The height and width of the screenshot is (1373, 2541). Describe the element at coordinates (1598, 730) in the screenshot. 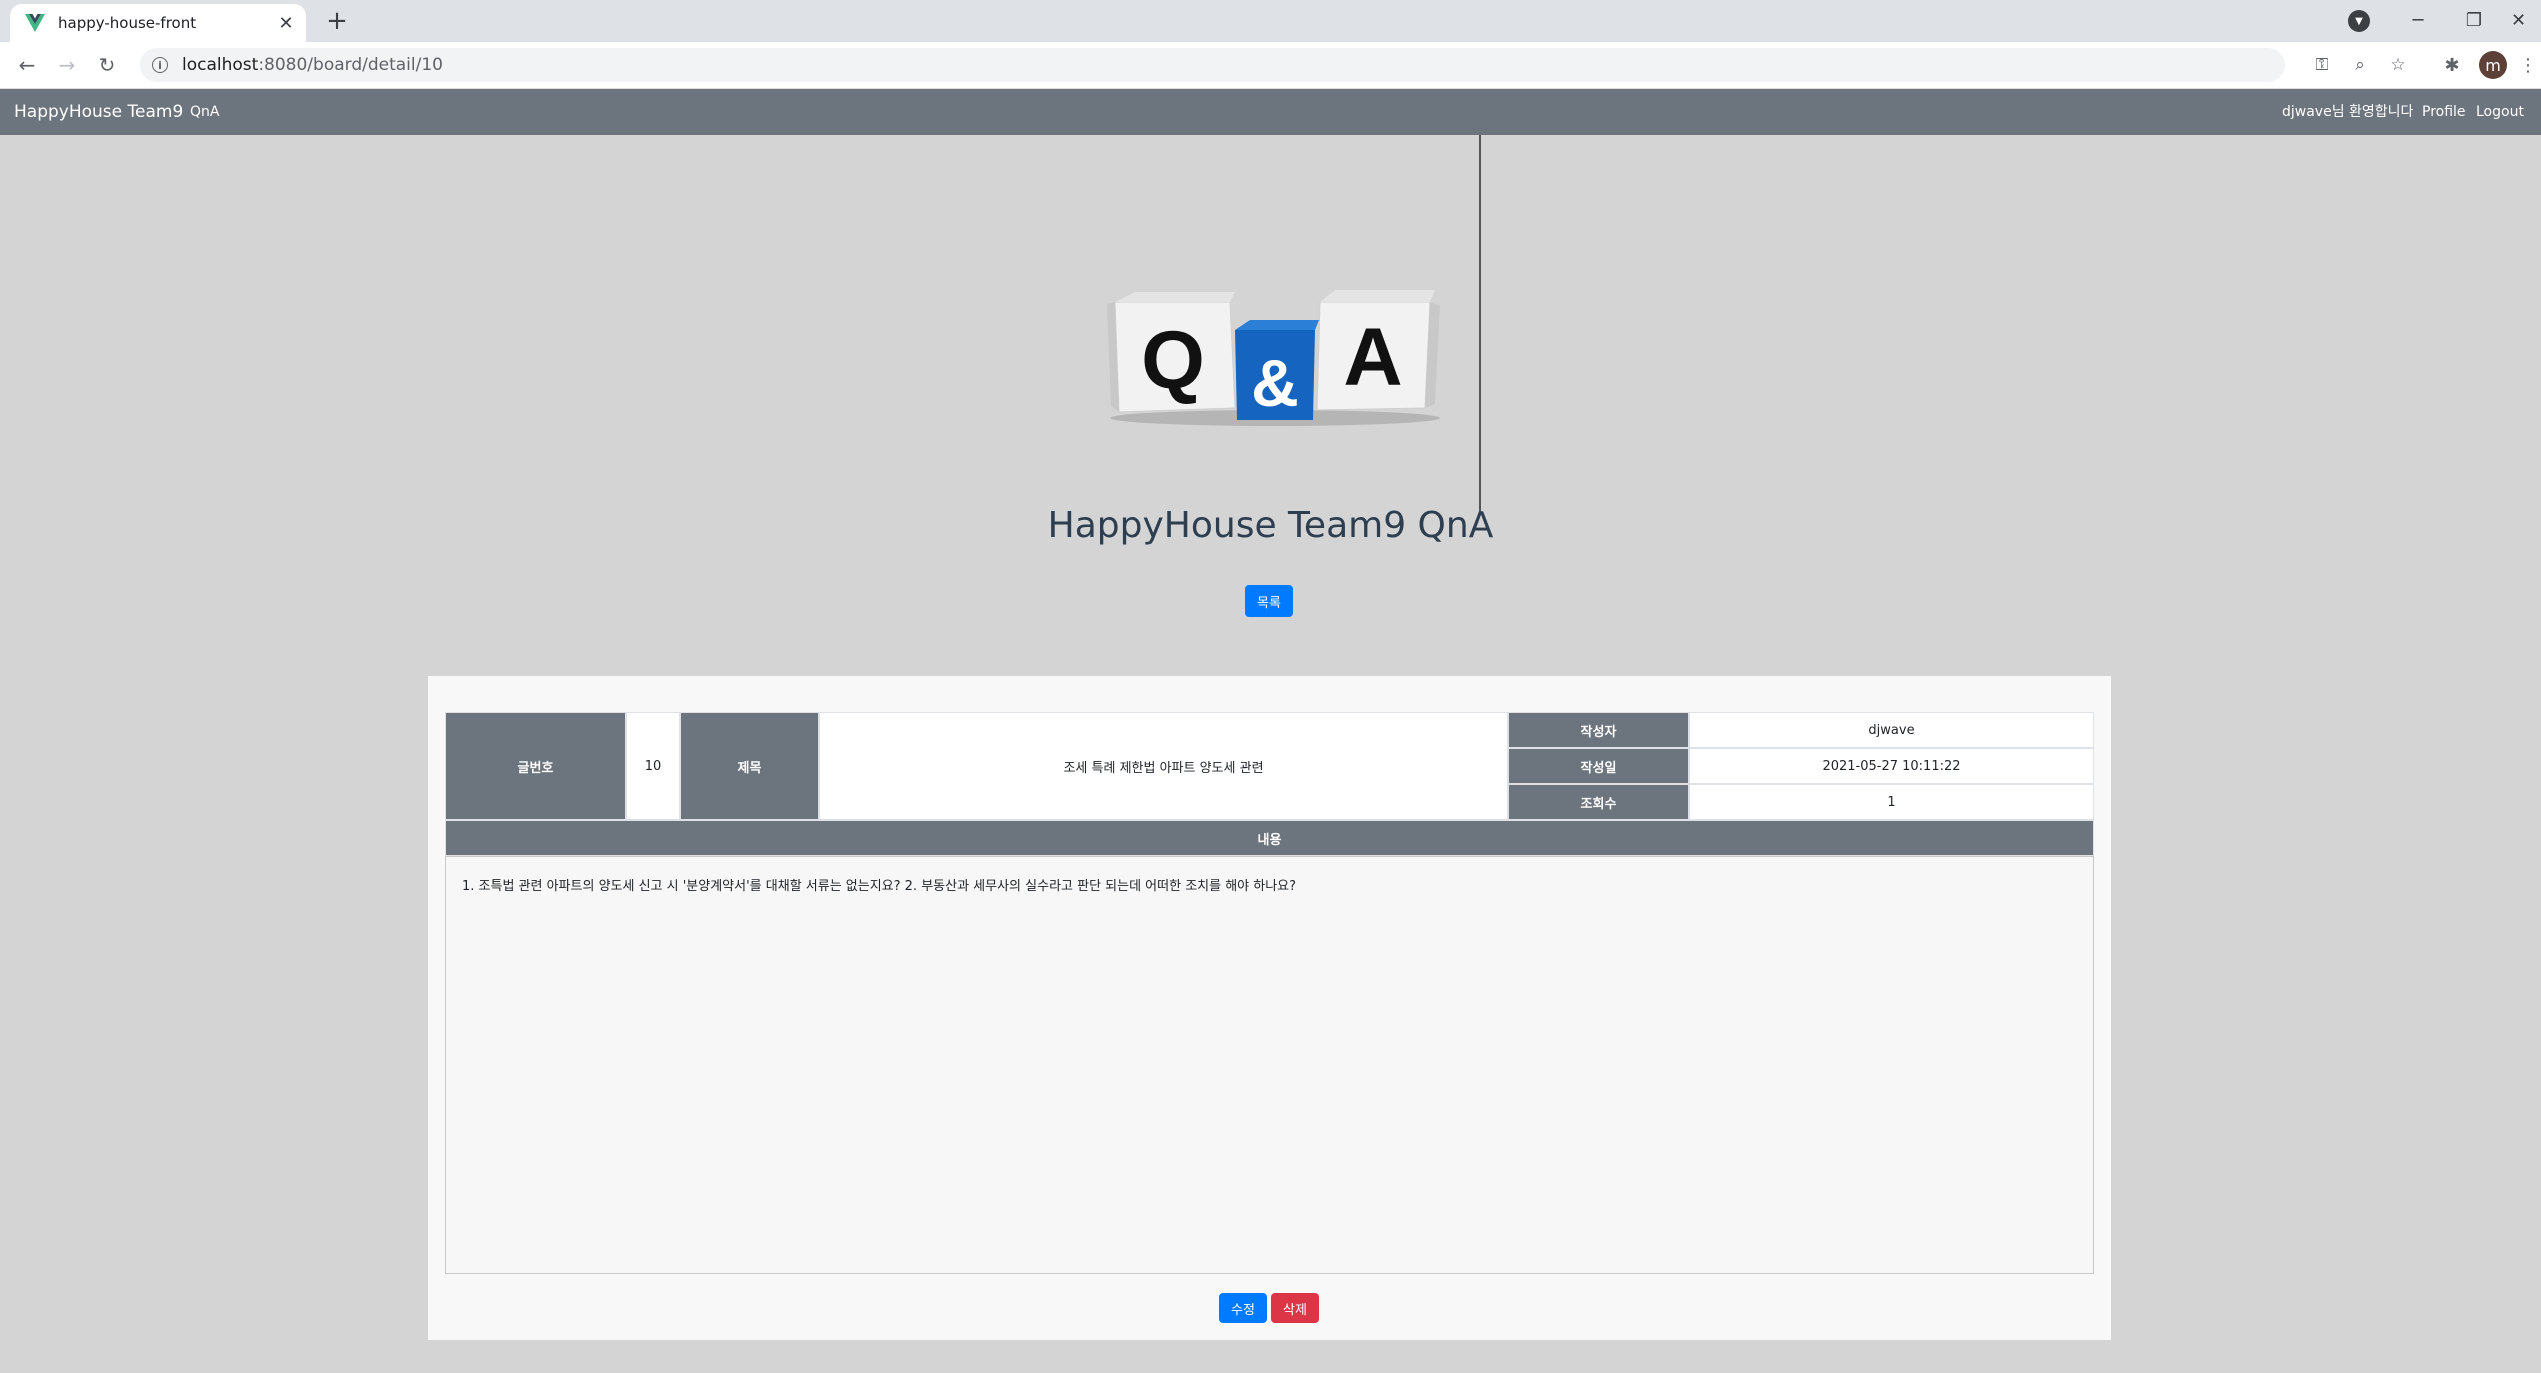

I see `label-author: 작성자` at that location.